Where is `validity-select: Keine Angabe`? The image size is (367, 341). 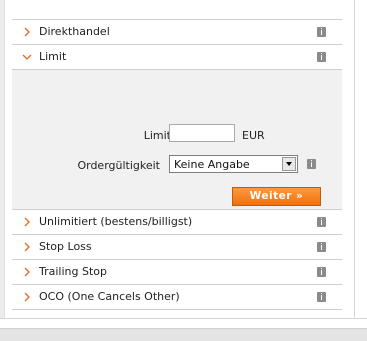
validity-select: Keine Angabe is located at coordinates (233, 164).